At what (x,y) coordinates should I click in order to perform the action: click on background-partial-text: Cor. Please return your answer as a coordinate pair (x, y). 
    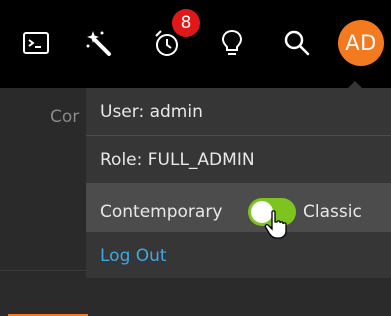
    Looking at the image, I should click on (65, 117).